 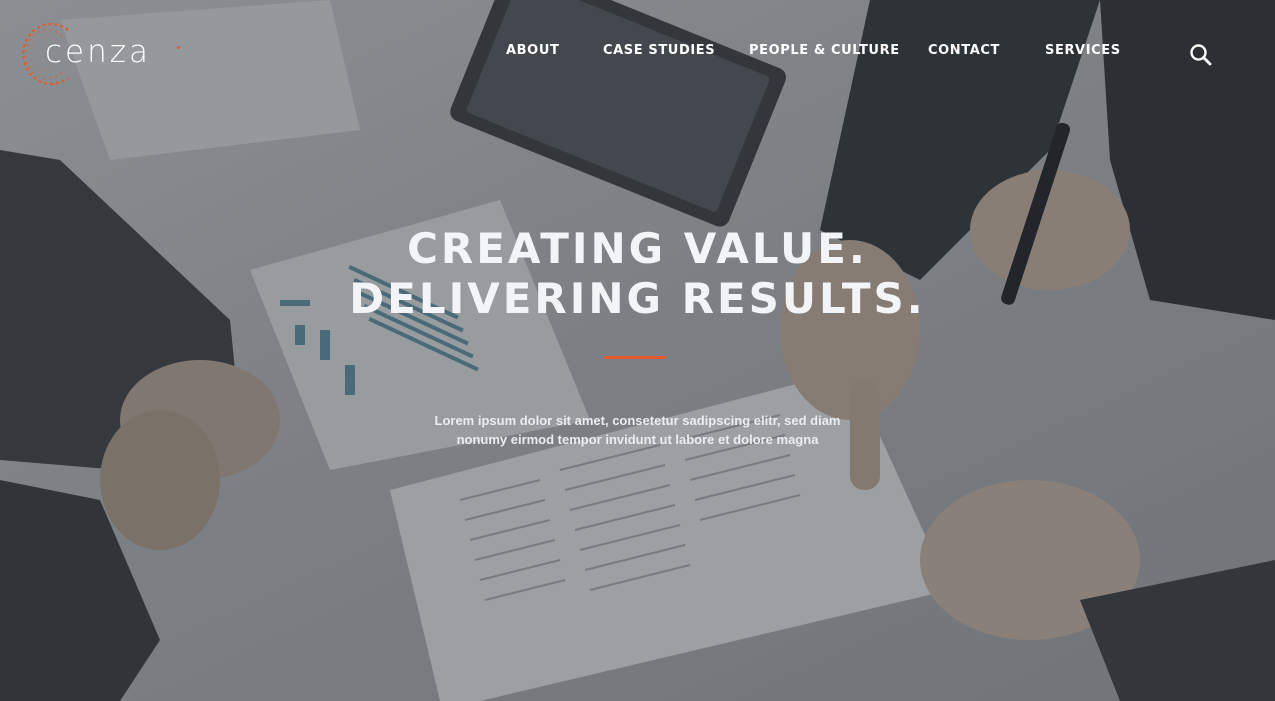 I want to click on hero-headline-line: DELIVERING RESULTS., so click(x=637, y=298).